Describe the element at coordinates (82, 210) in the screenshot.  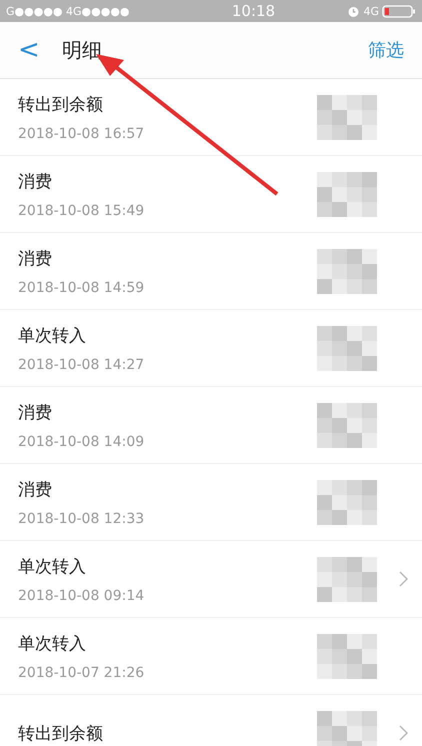
I see `transaction-date: 2018-10-08 15:49` at that location.